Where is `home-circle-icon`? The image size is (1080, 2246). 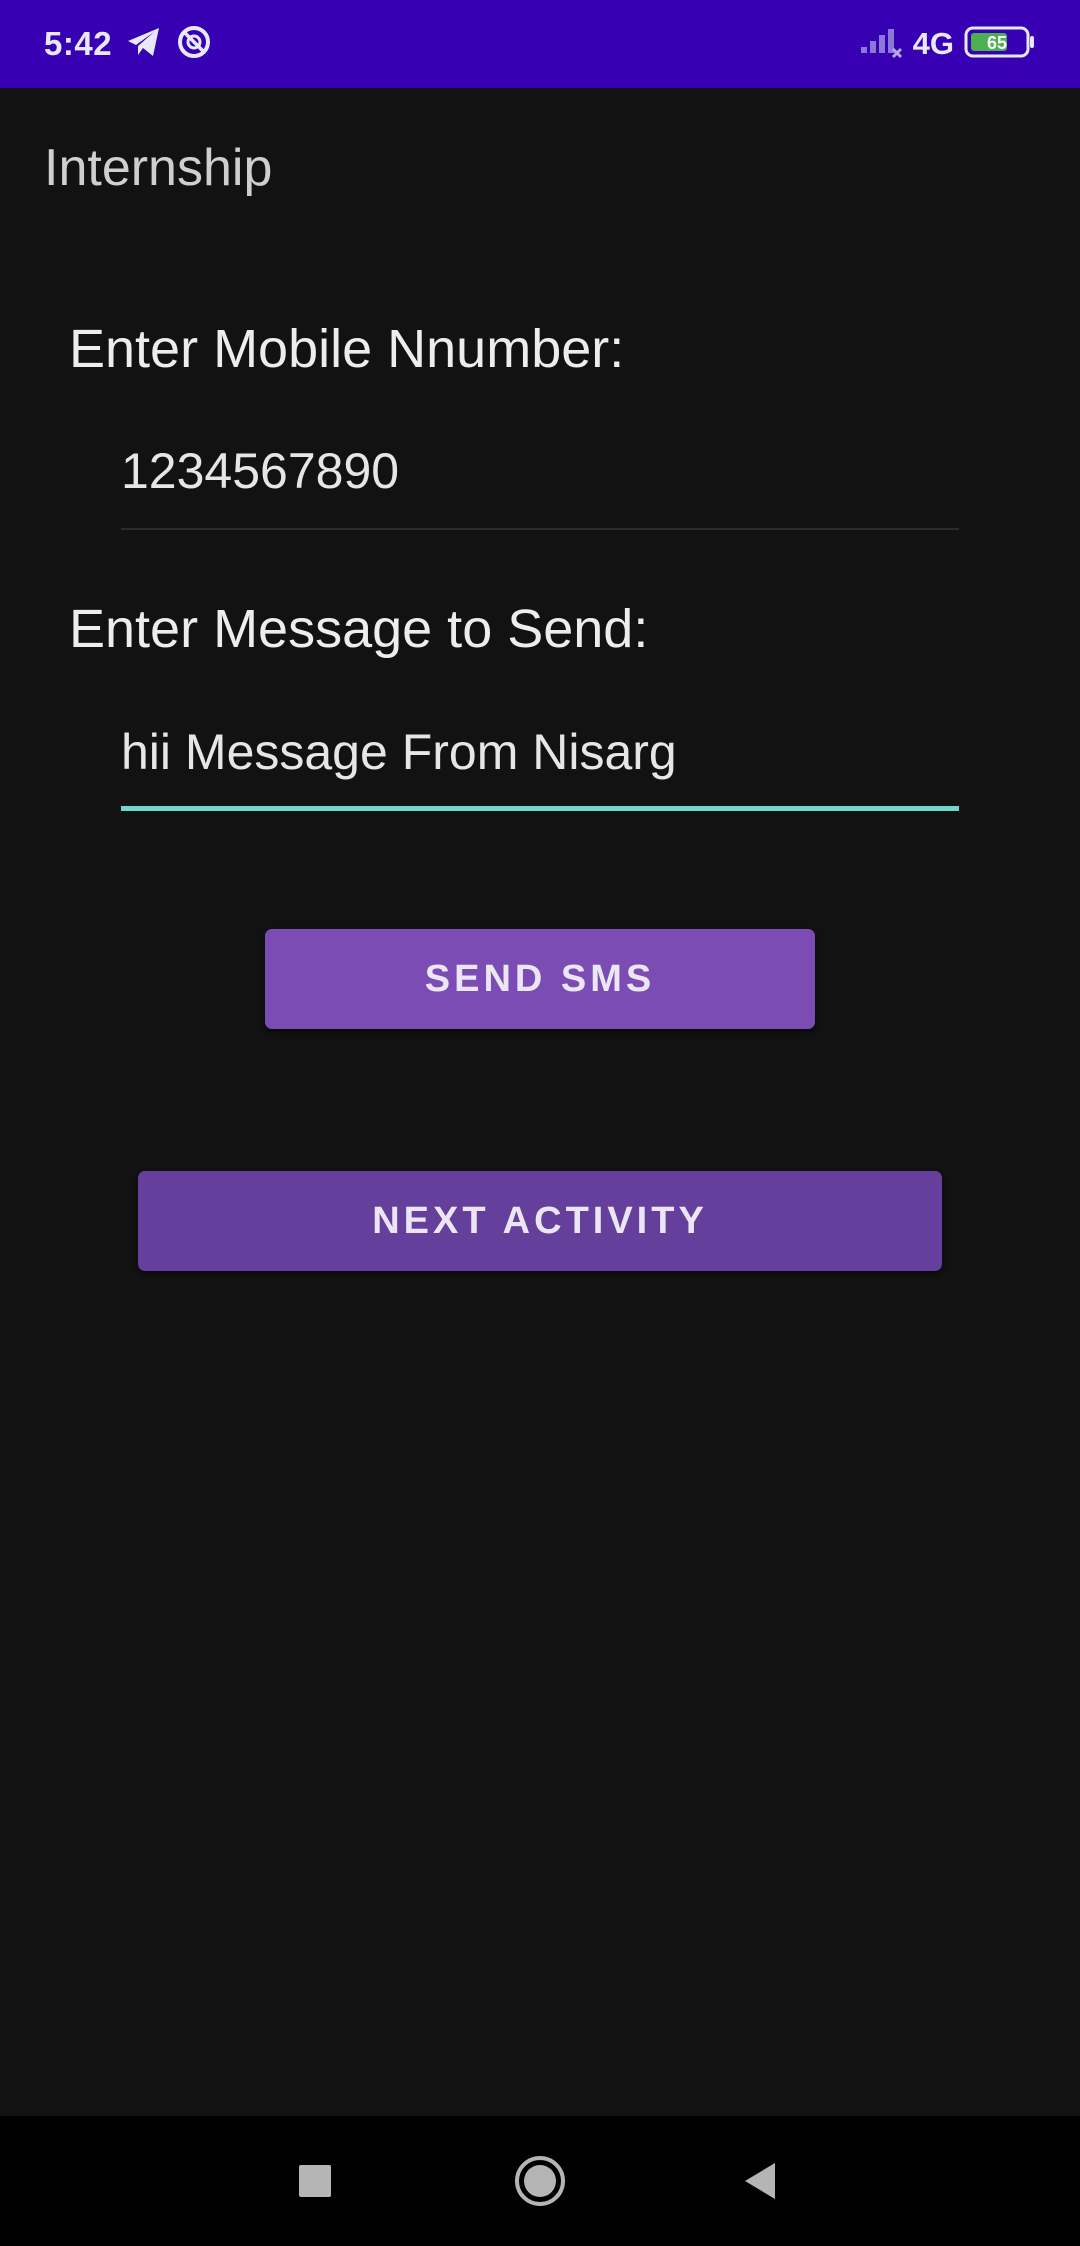 home-circle-icon is located at coordinates (540, 2181).